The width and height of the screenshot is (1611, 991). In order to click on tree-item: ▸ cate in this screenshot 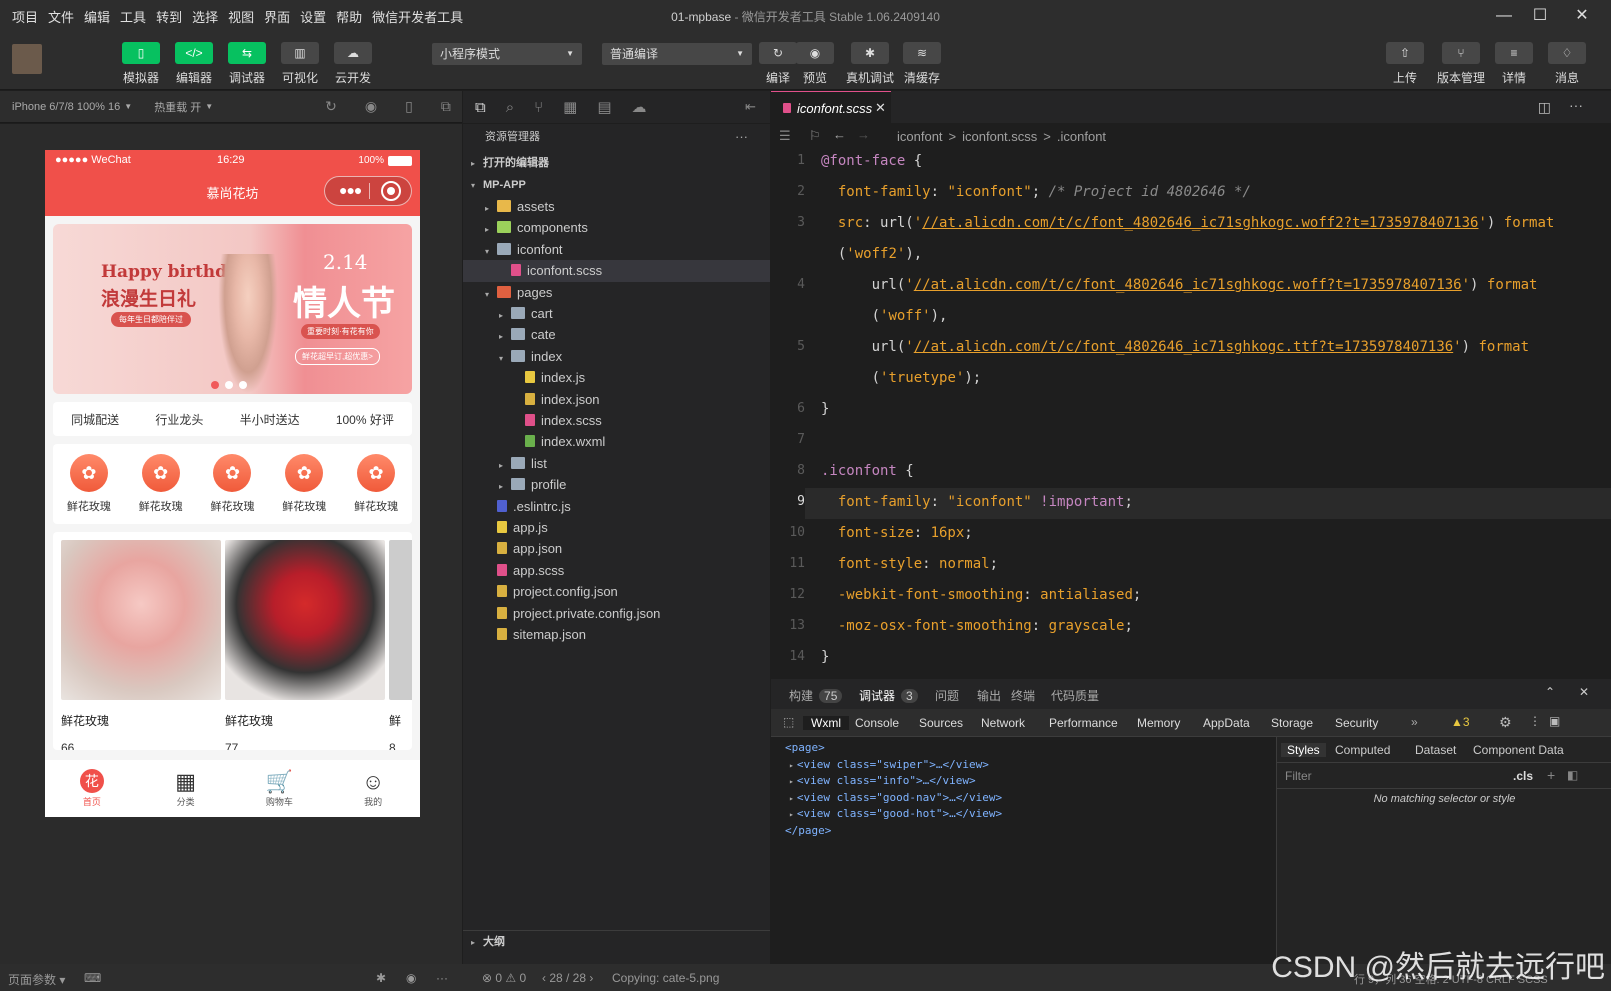, I will do `click(616, 335)`.